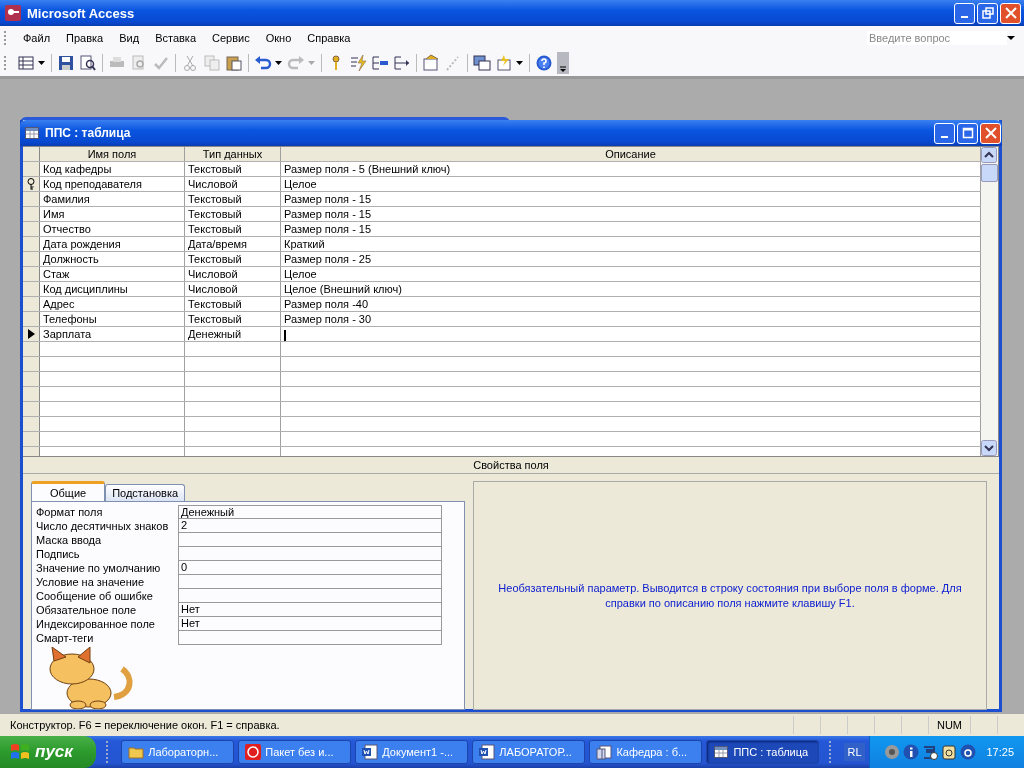  I want to click on table-cell: Код кафедры, so click(112, 169).